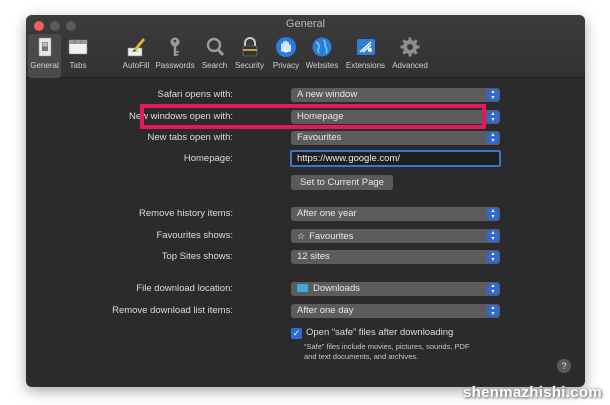 The image size is (610, 405). Describe the element at coordinates (322, 47) in the screenshot. I see `globe-icon` at that location.